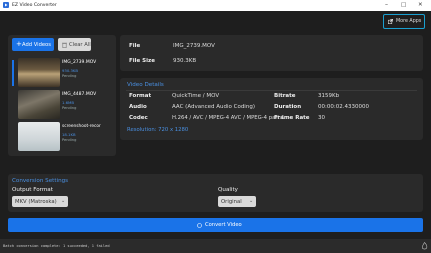  I want to click on minimize-button: –, so click(386, 4).